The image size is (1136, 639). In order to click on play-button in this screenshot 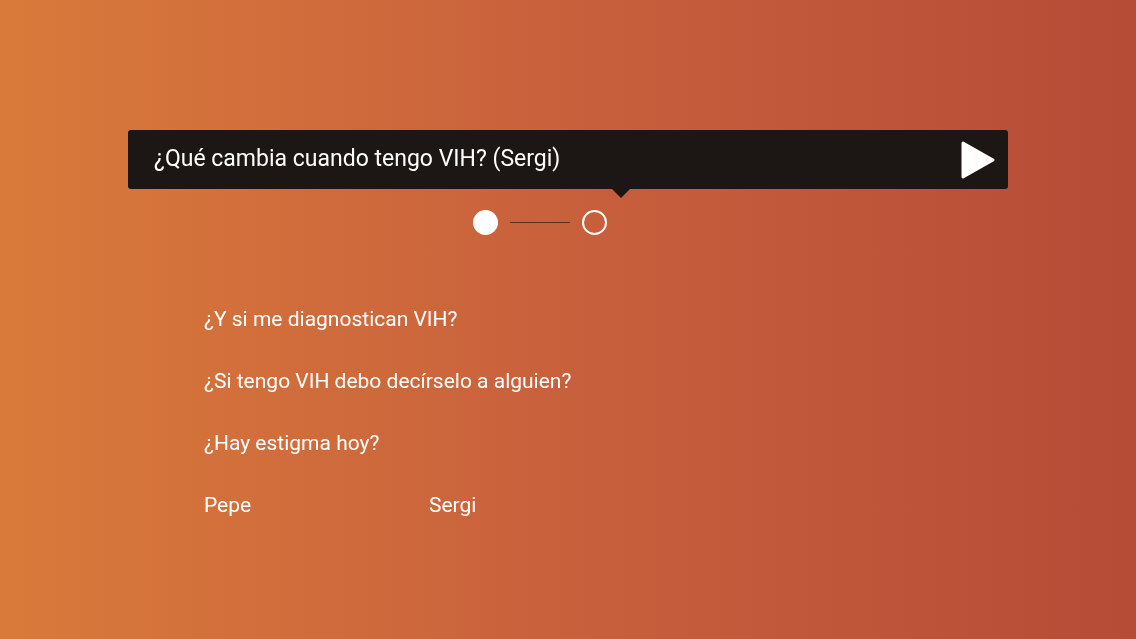, I will do `click(978, 159)`.